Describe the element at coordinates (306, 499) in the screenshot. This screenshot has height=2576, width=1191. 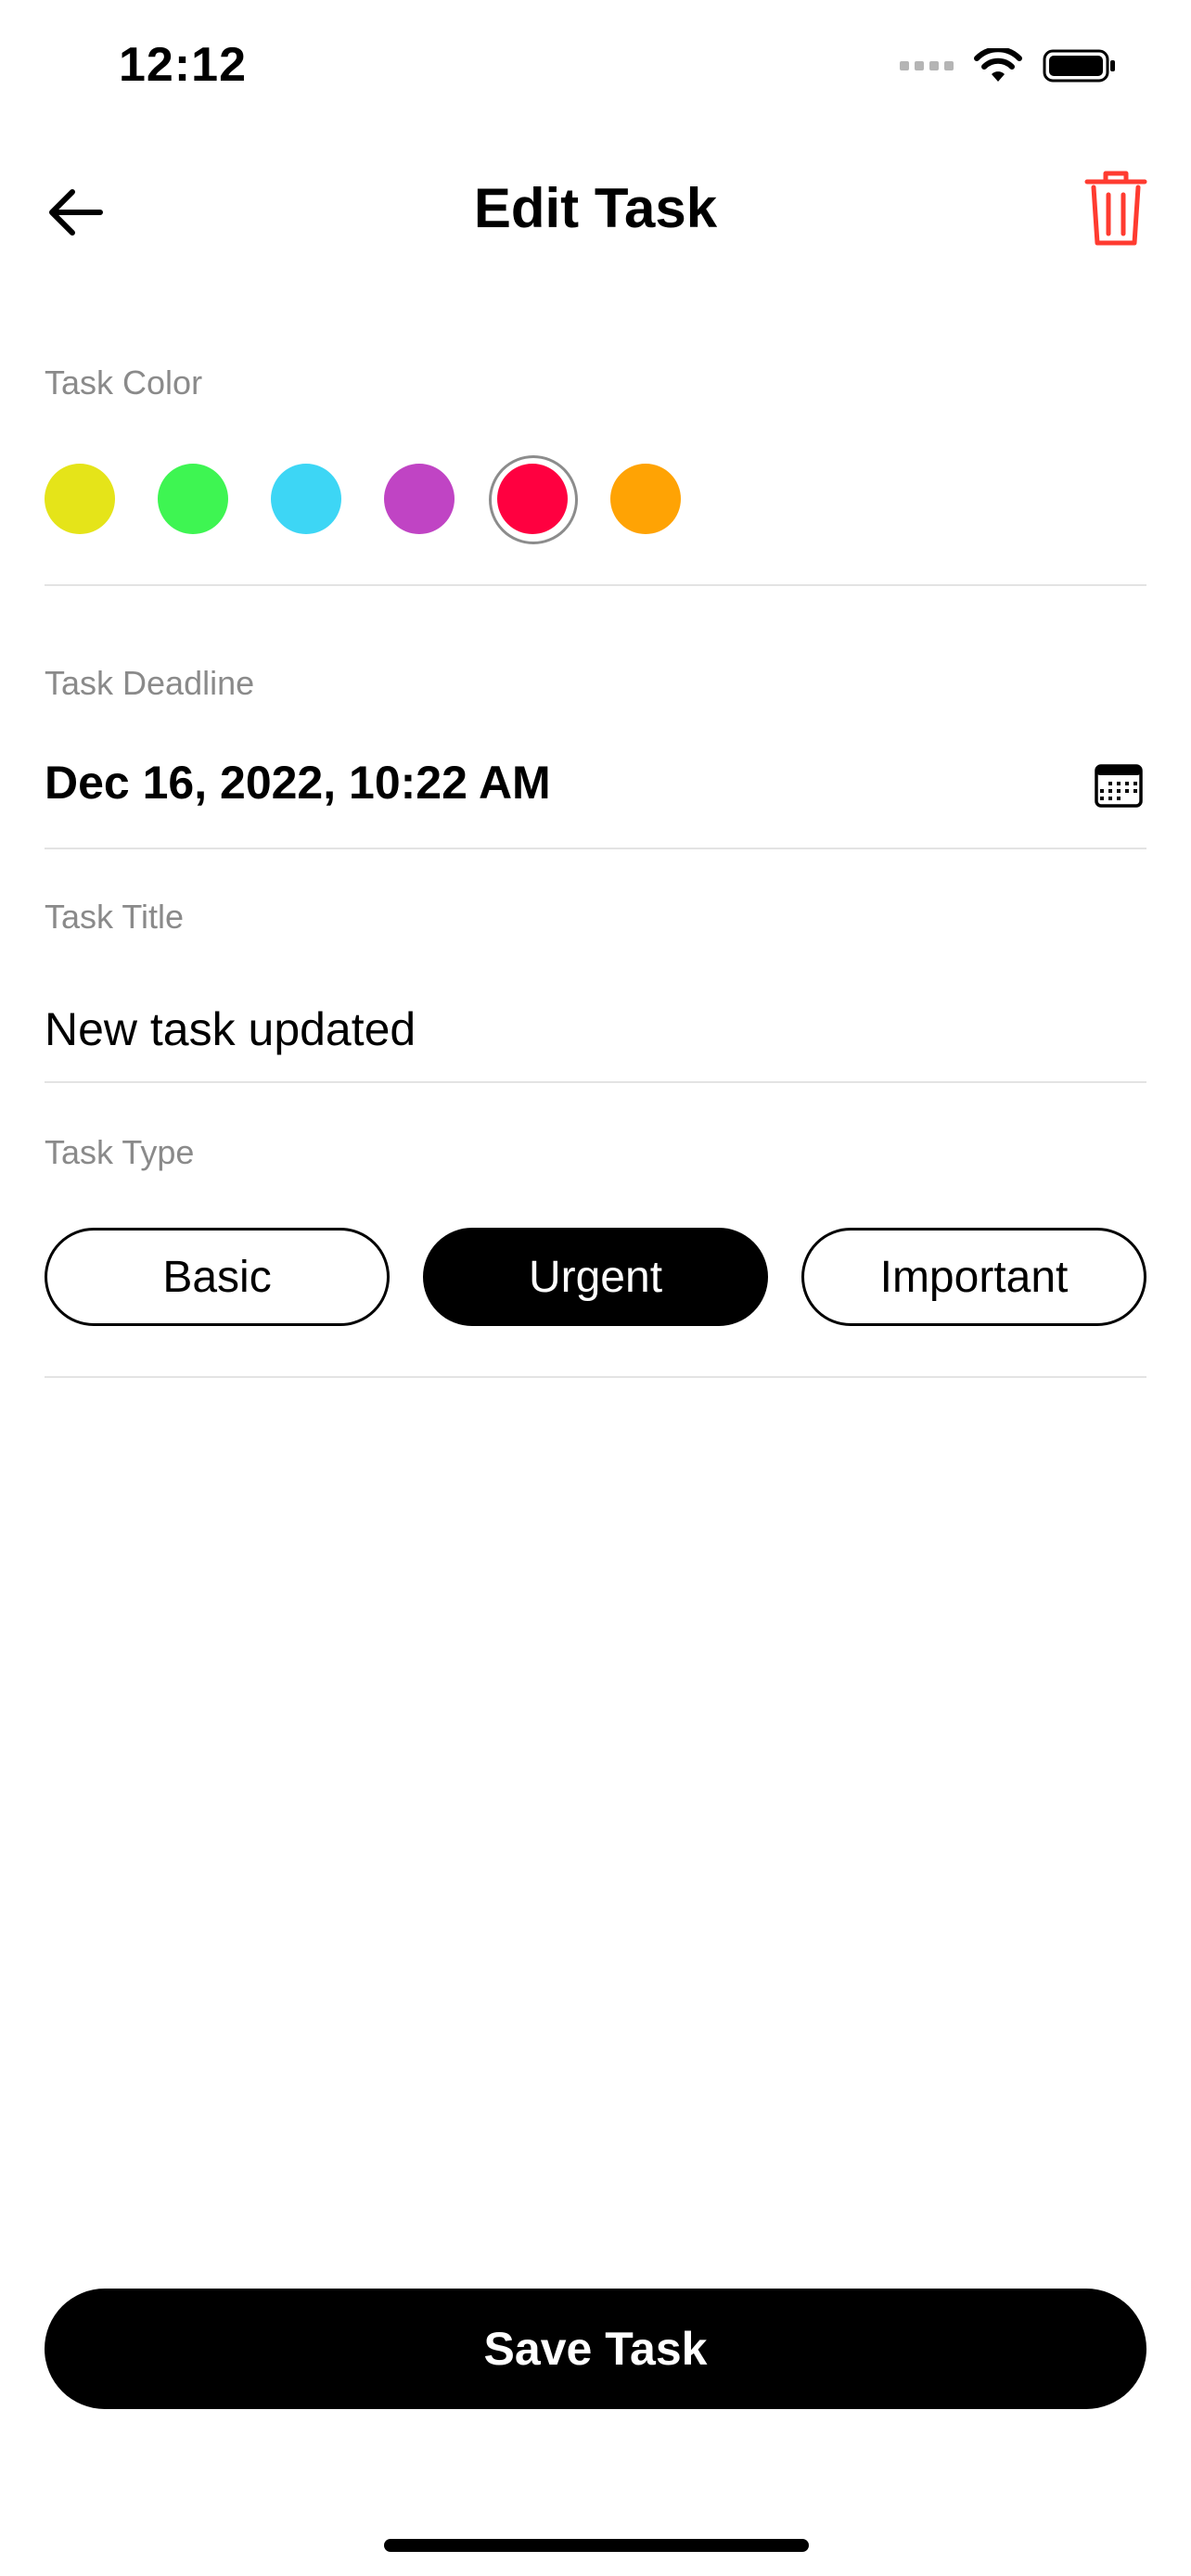
I see `color-swatch-cyan` at that location.